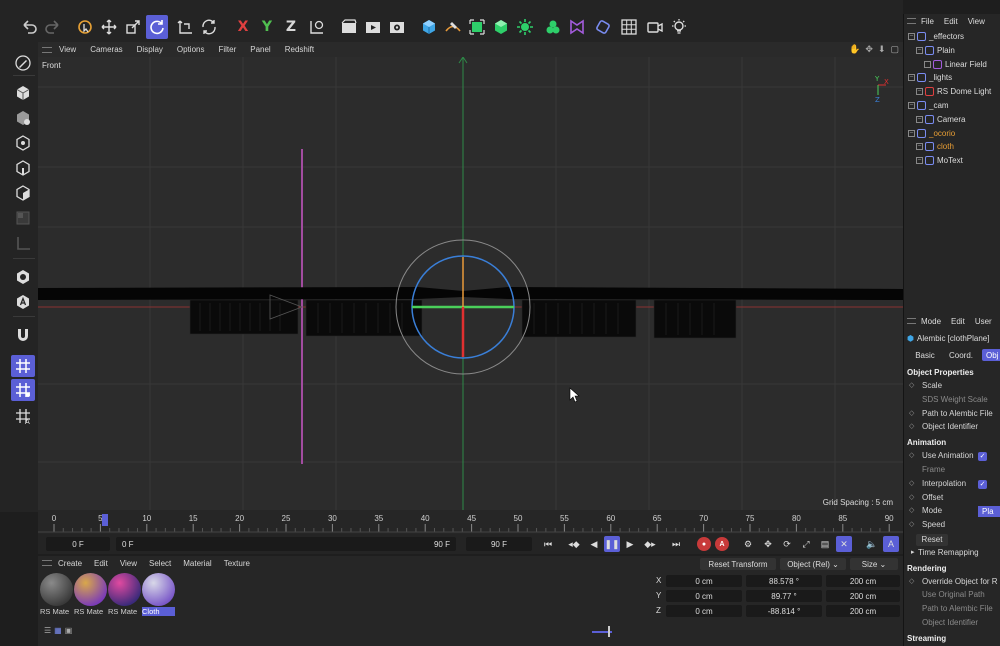 The height and width of the screenshot is (646, 1000). I want to click on scale-icon, so click(133, 27).